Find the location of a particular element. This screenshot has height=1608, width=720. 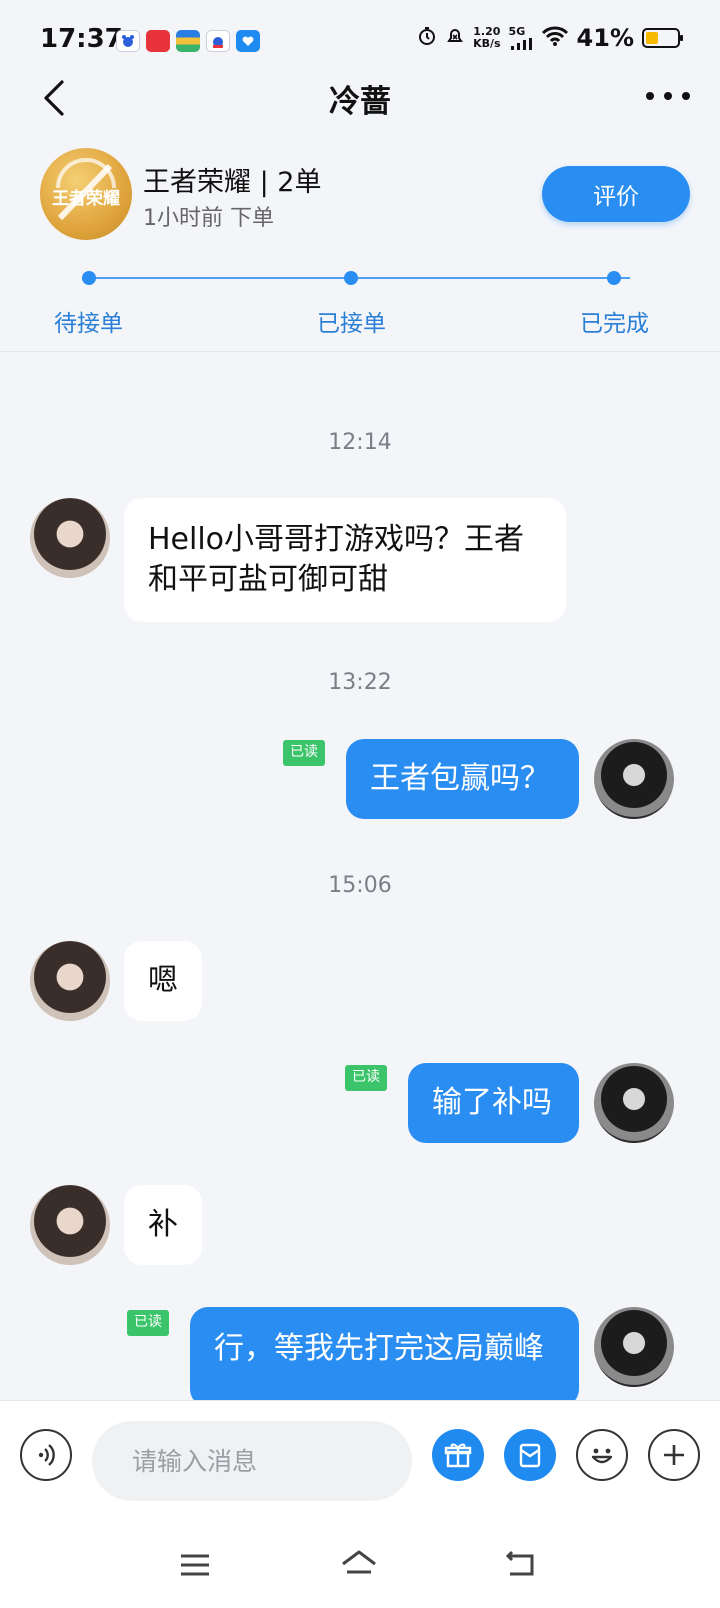

order-game-title: 王者荣耀 | 2单 is located at coordinates (232, 182).